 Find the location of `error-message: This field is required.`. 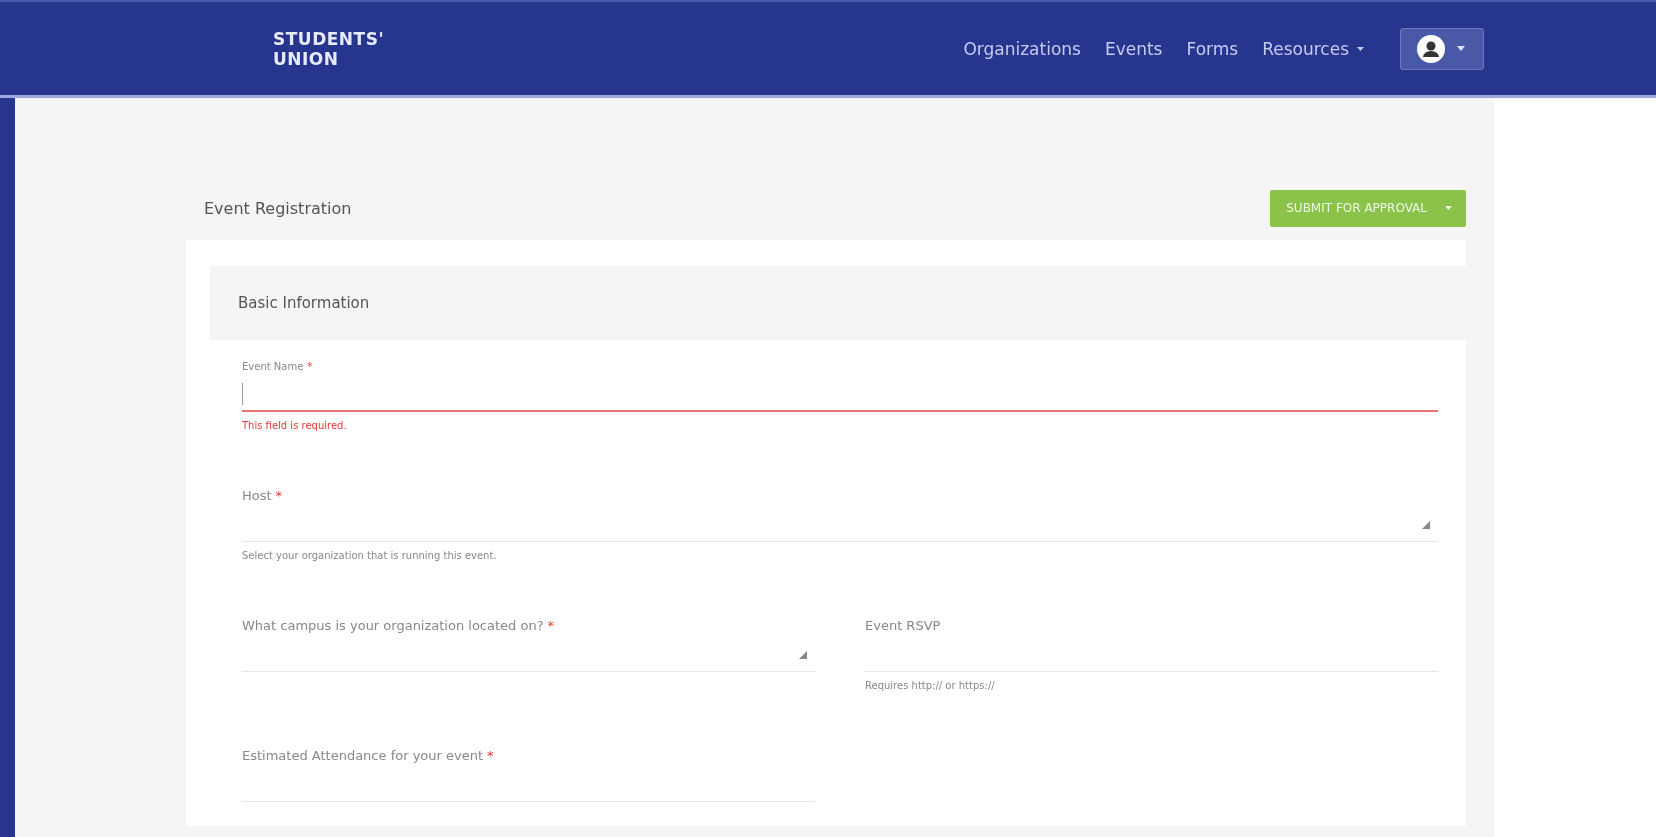

error-message: This field is required. is located at coordinates (295, 425).